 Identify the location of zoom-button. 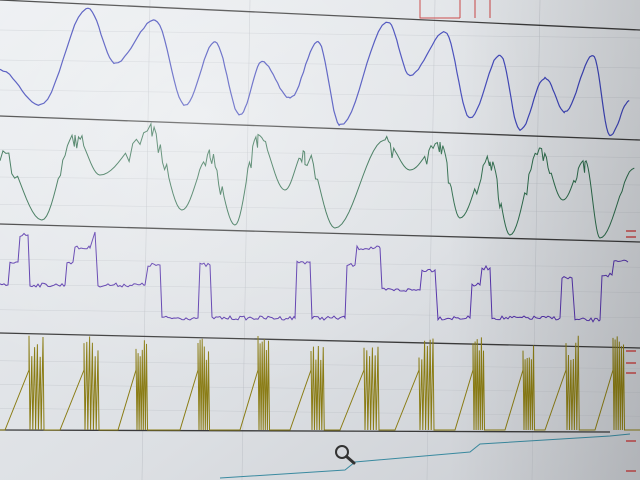
(345, 454).